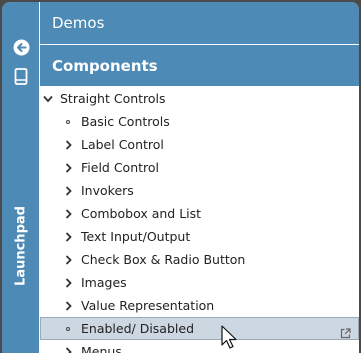  I want to click on chevron-down-icon, so click(48, 98).